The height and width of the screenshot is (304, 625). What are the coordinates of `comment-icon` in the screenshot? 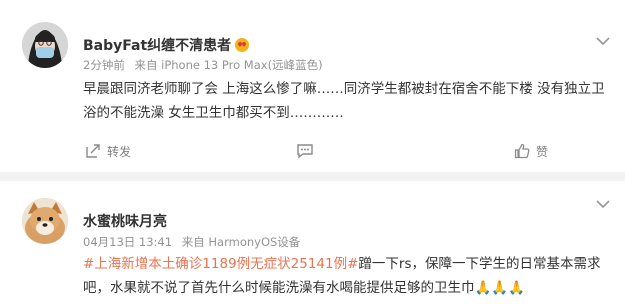 It's located at (305, 151).